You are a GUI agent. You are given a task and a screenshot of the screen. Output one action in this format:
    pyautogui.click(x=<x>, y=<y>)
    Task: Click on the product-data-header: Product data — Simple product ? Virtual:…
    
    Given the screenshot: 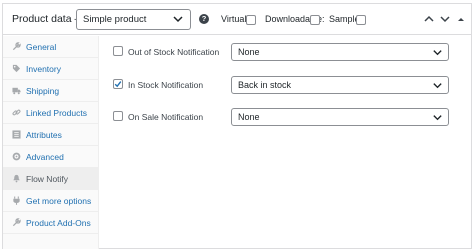 What is the action you would take?
    pyautogui.click(x=237, y=19)
    